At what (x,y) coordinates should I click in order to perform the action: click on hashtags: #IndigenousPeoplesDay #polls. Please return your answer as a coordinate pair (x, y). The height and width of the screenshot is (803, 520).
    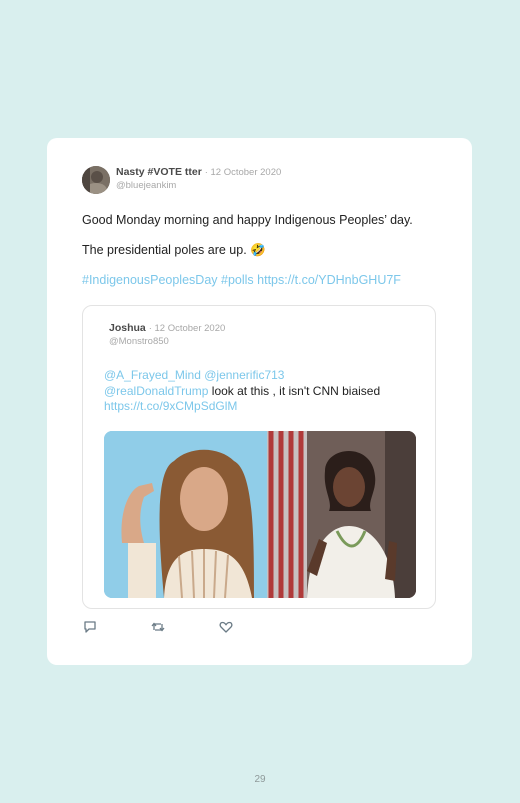
    Looking at the image, I should click on (168, 280).